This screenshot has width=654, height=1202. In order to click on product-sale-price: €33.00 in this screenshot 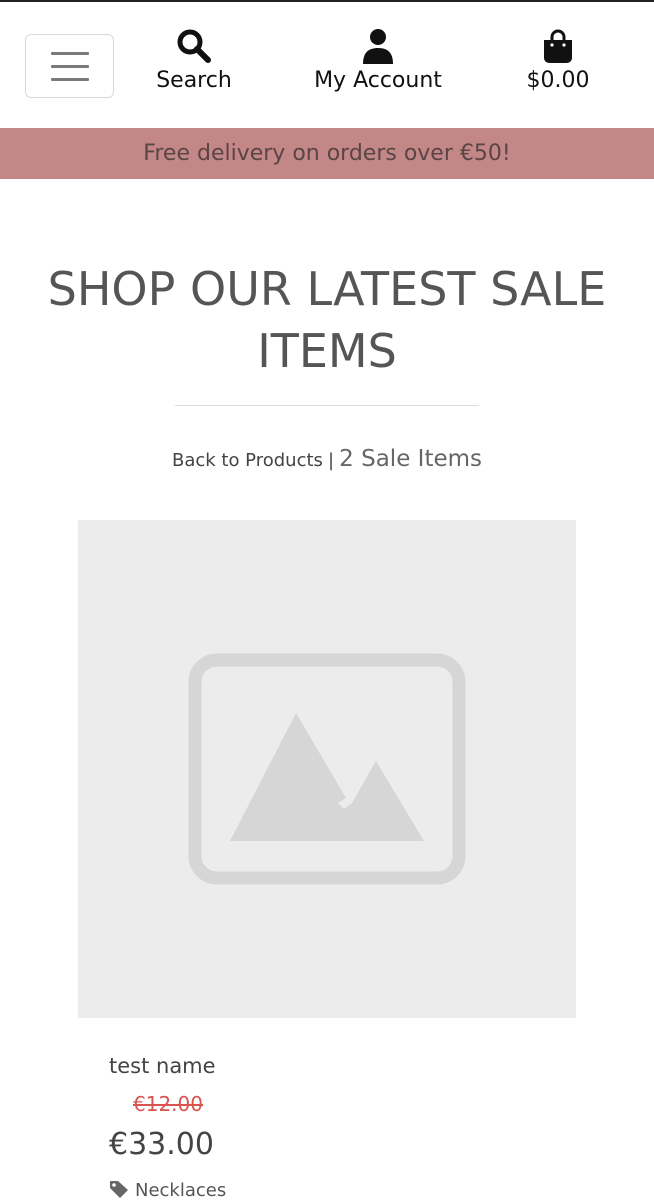, I will do `click(161, 1144)`.